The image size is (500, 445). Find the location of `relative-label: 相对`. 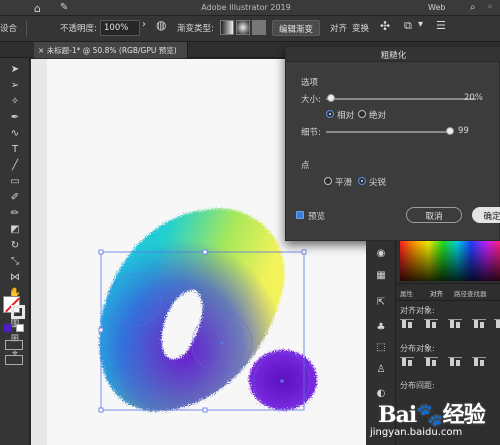

relative-label: 相对 is located at coordinates (346, 116).